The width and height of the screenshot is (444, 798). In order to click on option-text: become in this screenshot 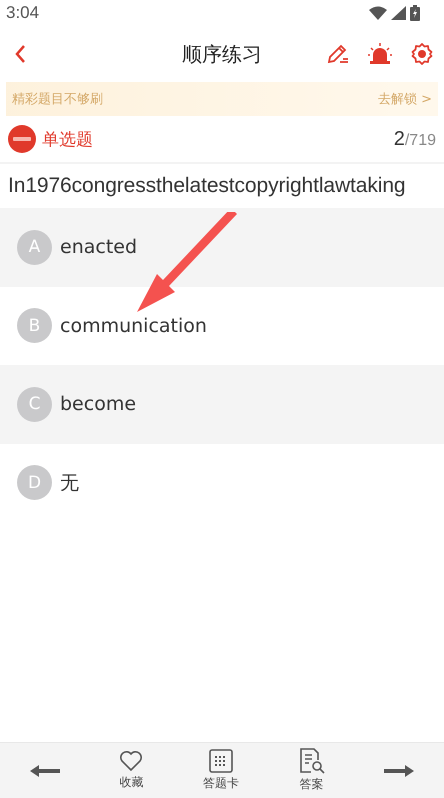, I will do `click(98, 404)`.